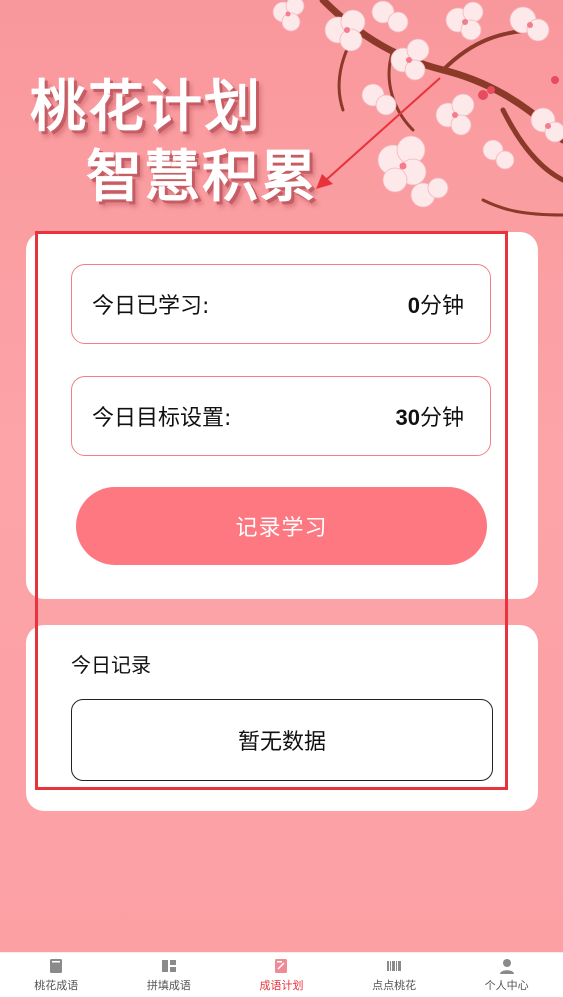 The height and width of the screenshot is (997, 563). What do you see at coordinates (506, 985) in the screenshot?
I see `tab-profile-label: 个人中心` at bounding box center [506, 985].